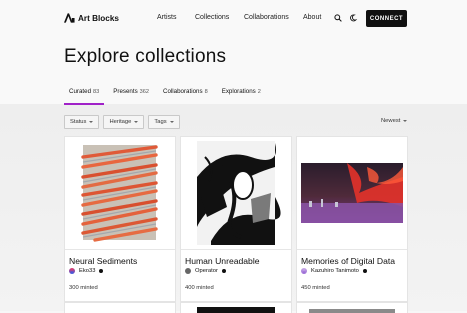 The height and width of the screenshot is (313, 467). Describe the element at coordinates (241, 96) in the screenshot. I see `tab-explorations: Explorations 2` at that location.